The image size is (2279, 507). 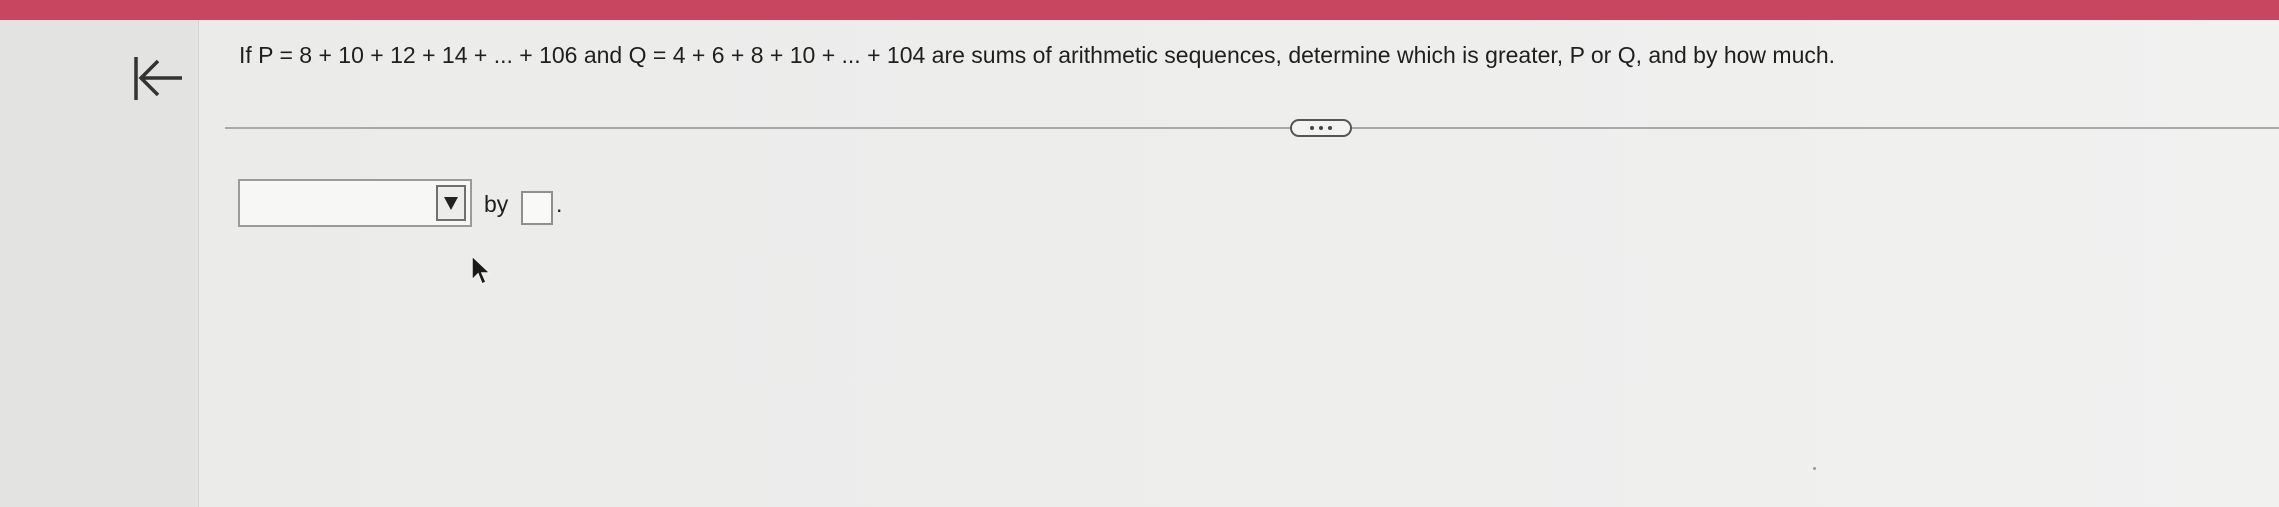 I want to click on arrow-left-to-bar-icon, so click(x=158, y=78).